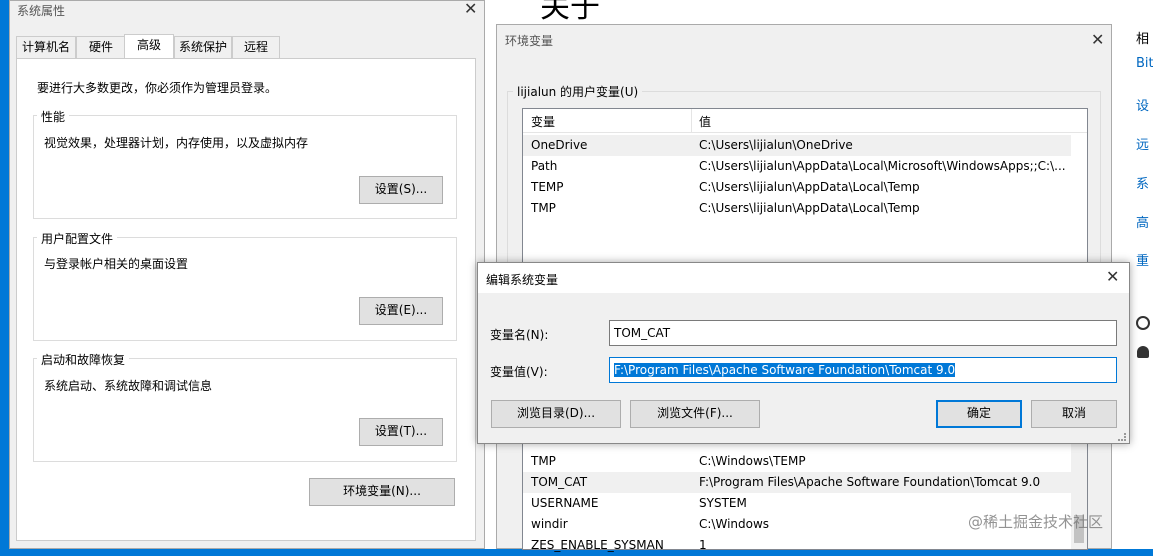 This screenshot has height=556, width=1153. I want to click on variable-name-value: TOM_CAT, so click(642, 333).